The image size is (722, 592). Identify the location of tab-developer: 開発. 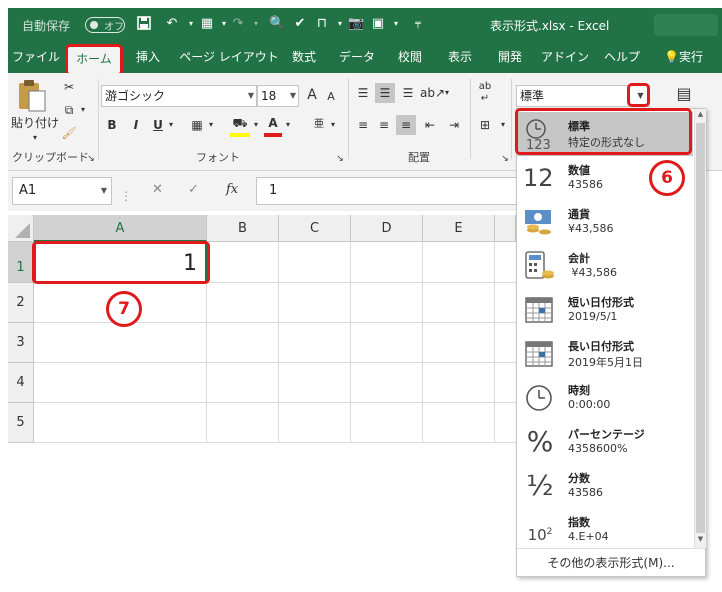
(510, 57).